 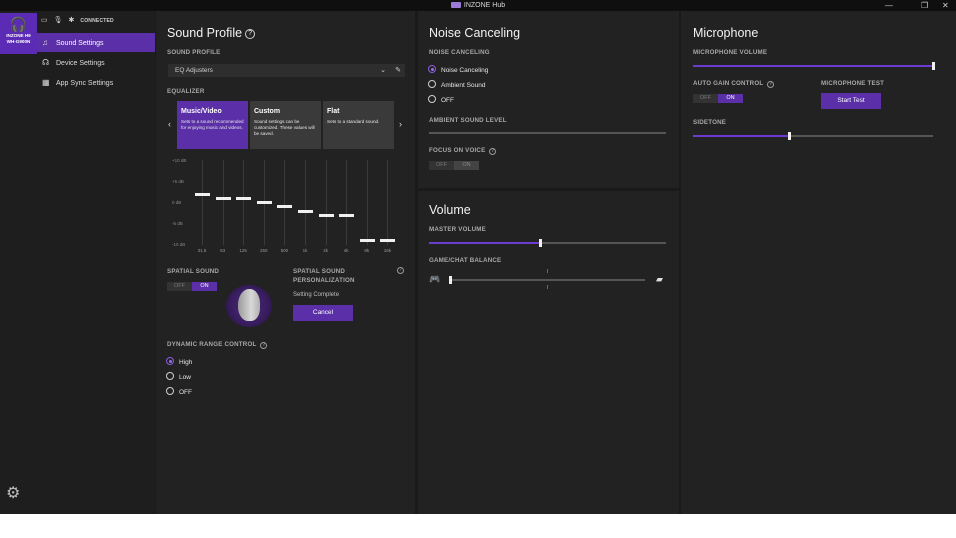 I want to click on drc-radio-off: OFF, so click(x=179, y=392).